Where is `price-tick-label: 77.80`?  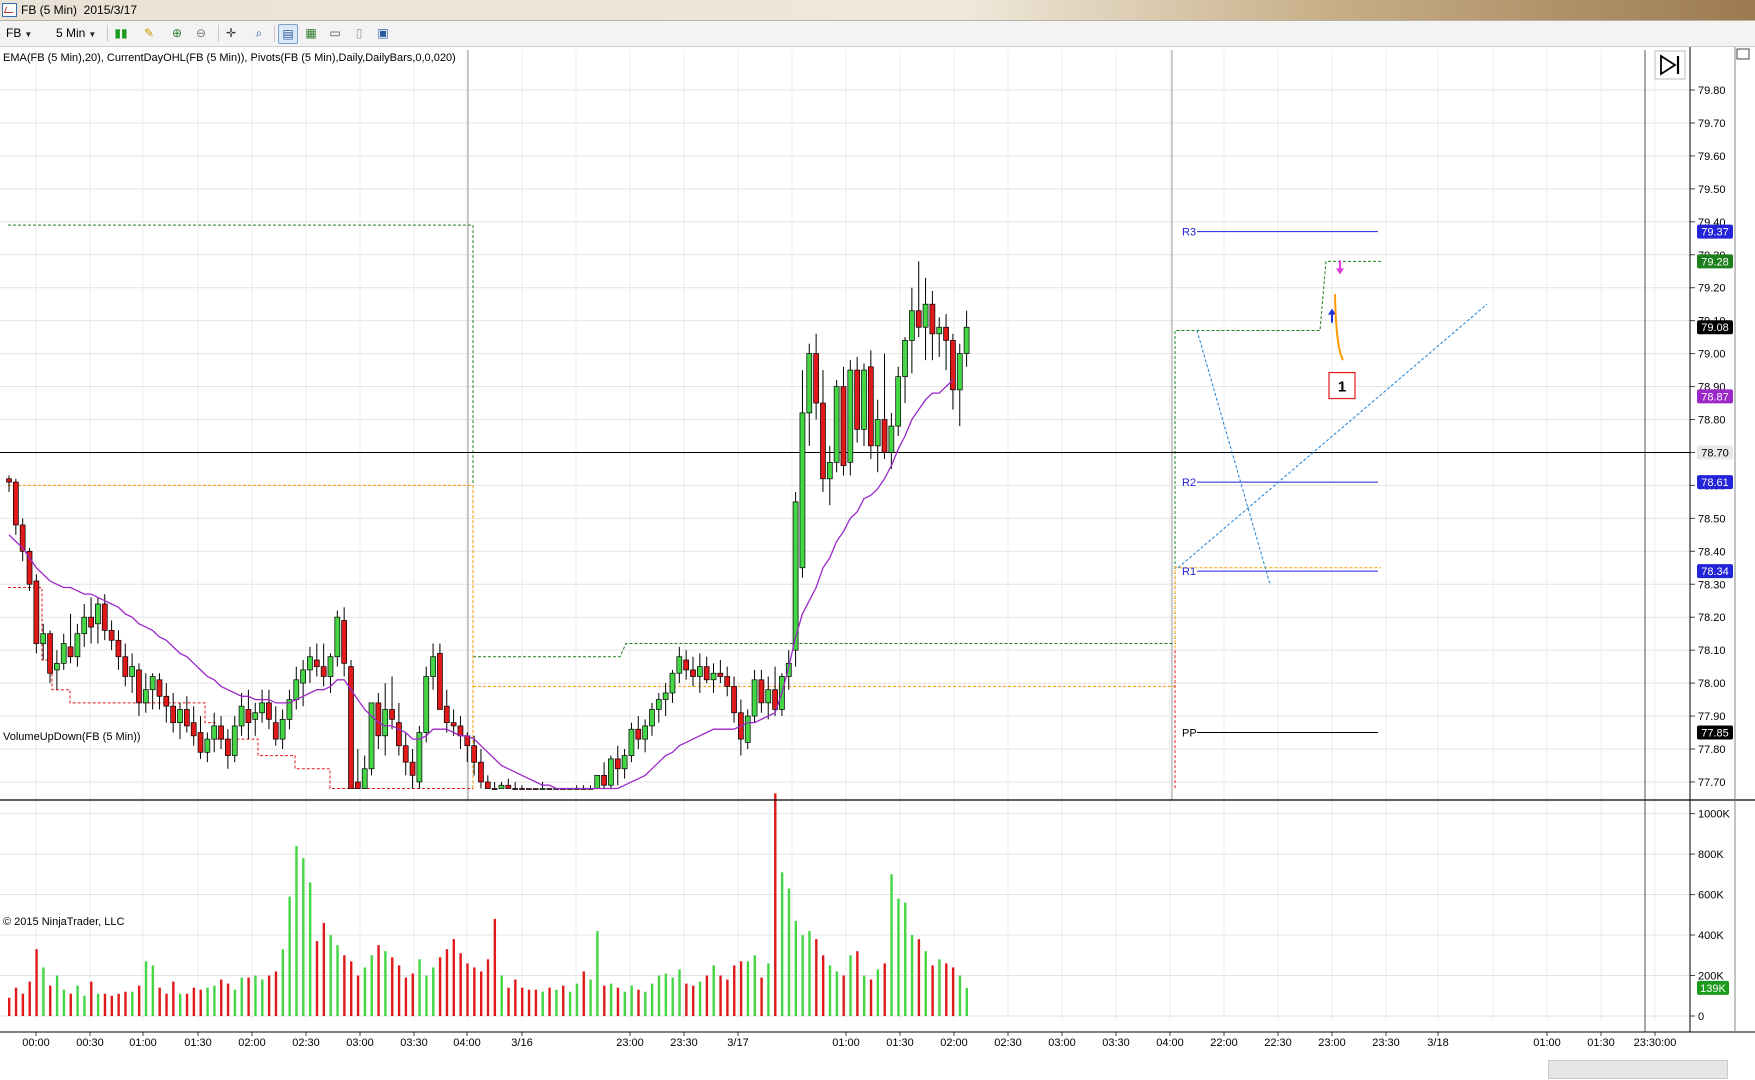 price-tick-label: 77.80 is located at coordinates (1712, 750).